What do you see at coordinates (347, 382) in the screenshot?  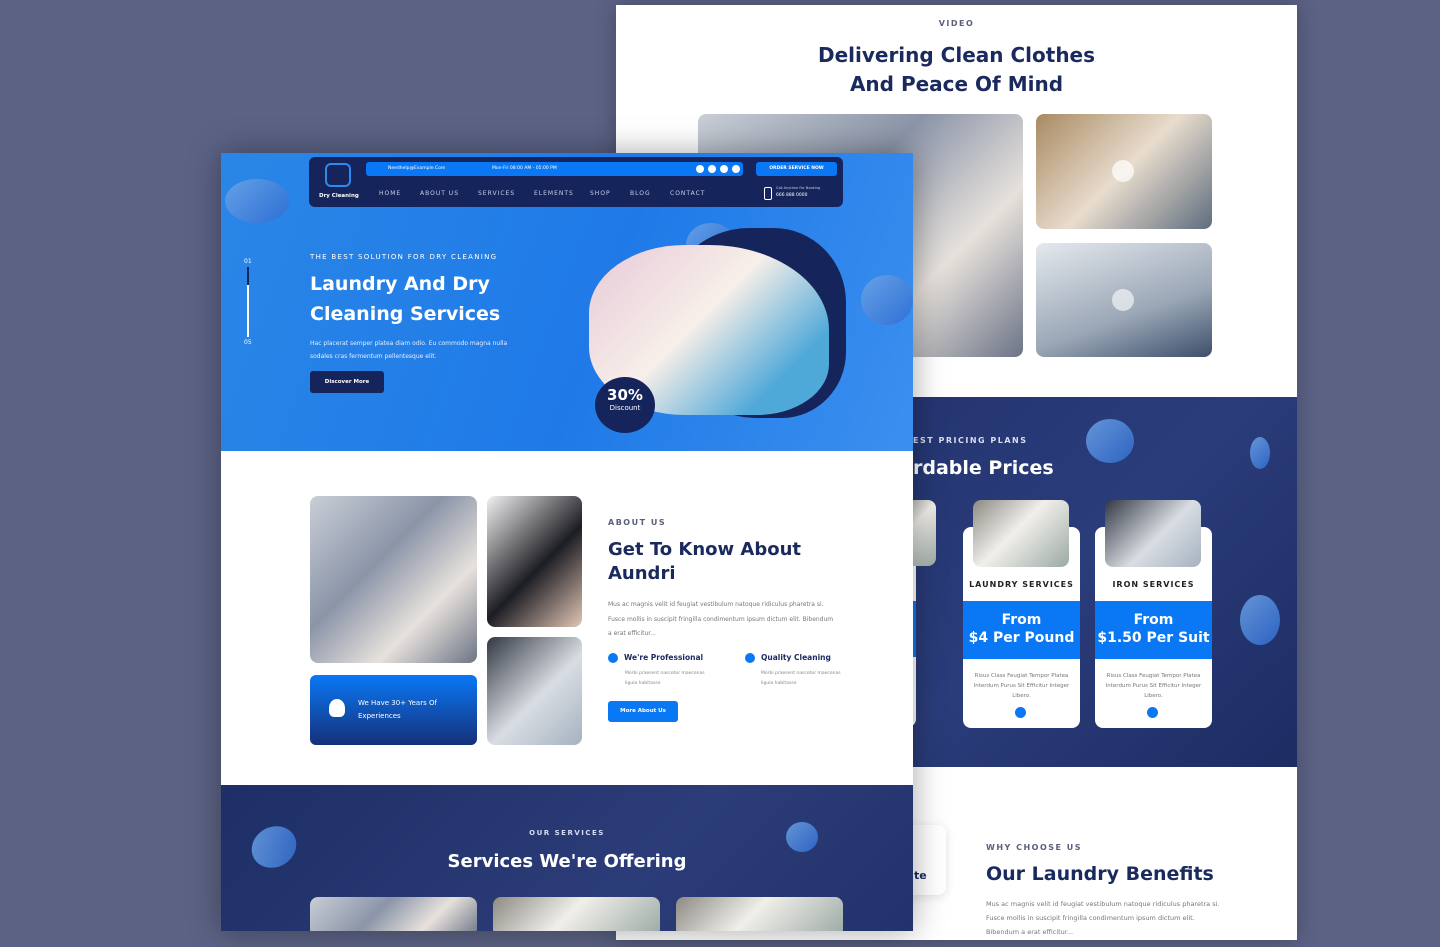 I see `discover-more-button: Discover More` at bounding box center [347, 382].